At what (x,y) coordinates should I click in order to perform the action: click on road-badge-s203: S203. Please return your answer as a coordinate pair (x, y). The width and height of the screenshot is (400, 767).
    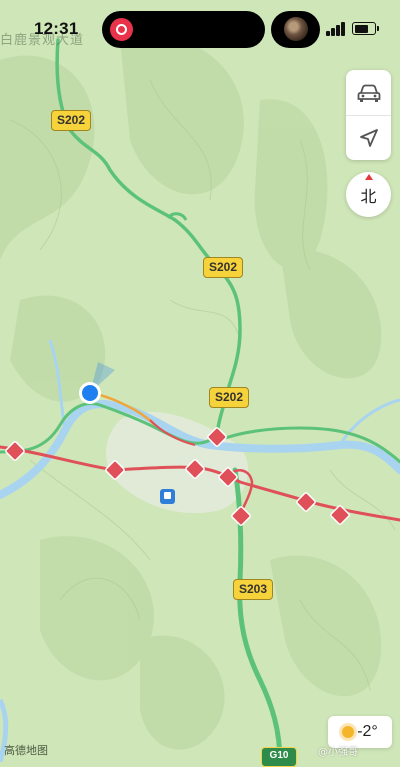
    Looking at the image, I should click on (253, 589).